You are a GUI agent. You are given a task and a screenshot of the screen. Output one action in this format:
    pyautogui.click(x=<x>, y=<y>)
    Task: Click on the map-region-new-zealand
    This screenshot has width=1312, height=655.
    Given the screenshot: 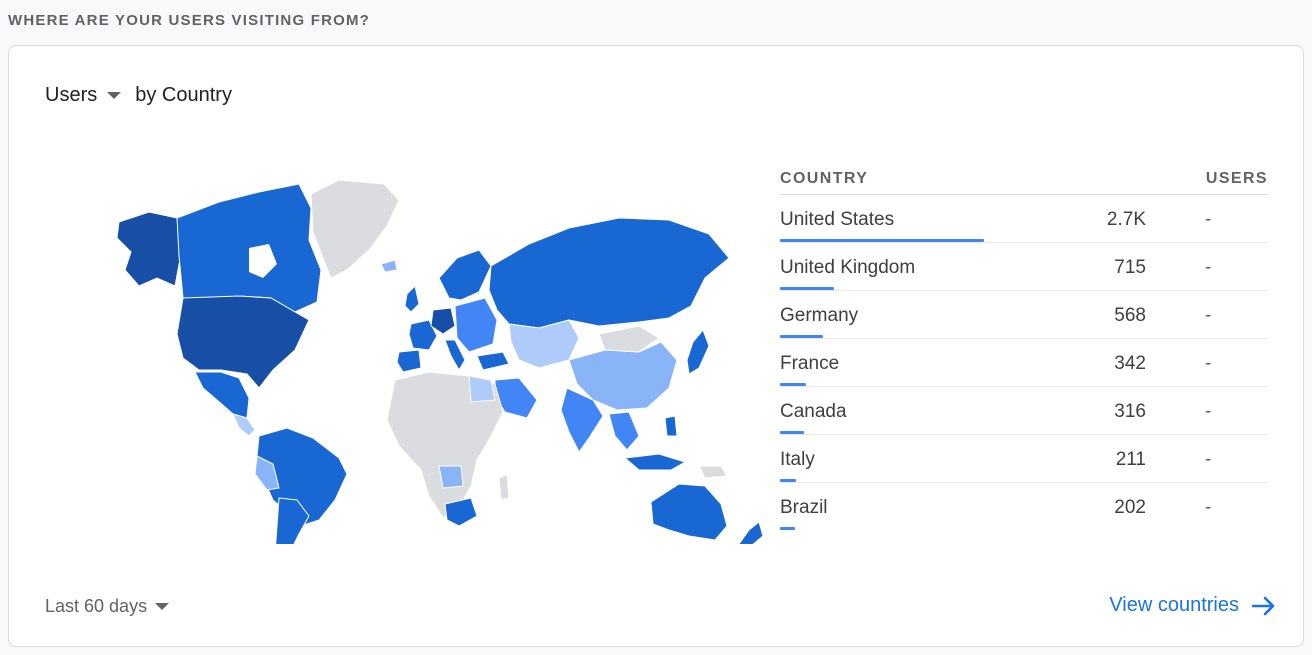 What is the action you would take?
    pyautogui.click(x=751, y=537)
    